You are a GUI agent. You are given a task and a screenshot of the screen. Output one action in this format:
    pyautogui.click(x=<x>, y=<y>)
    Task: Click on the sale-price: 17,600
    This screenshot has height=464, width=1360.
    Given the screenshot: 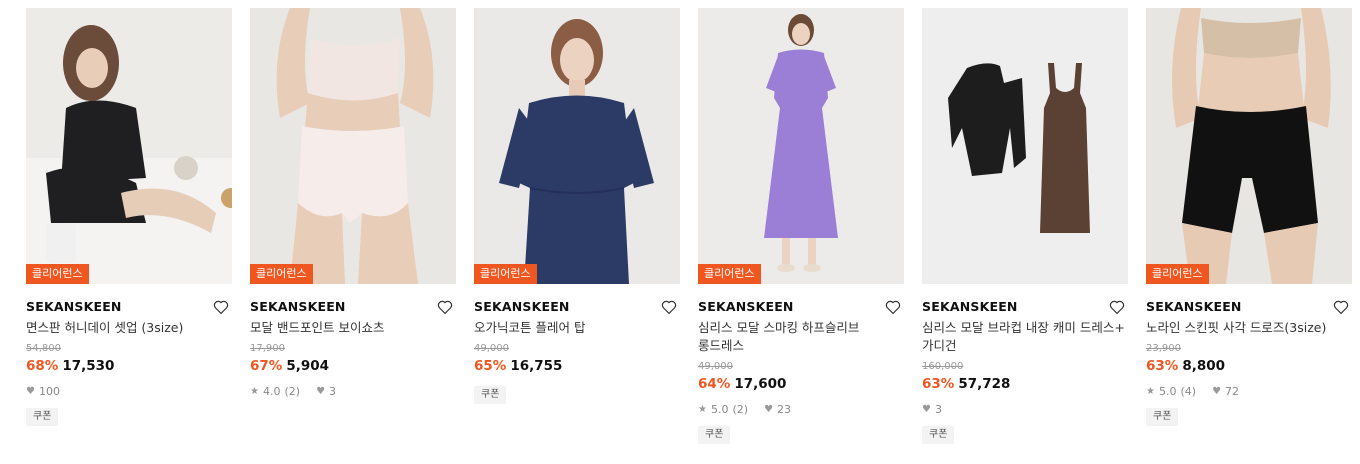 What is the action you would take?
    pyautogui.click(x=760, y=384)
    